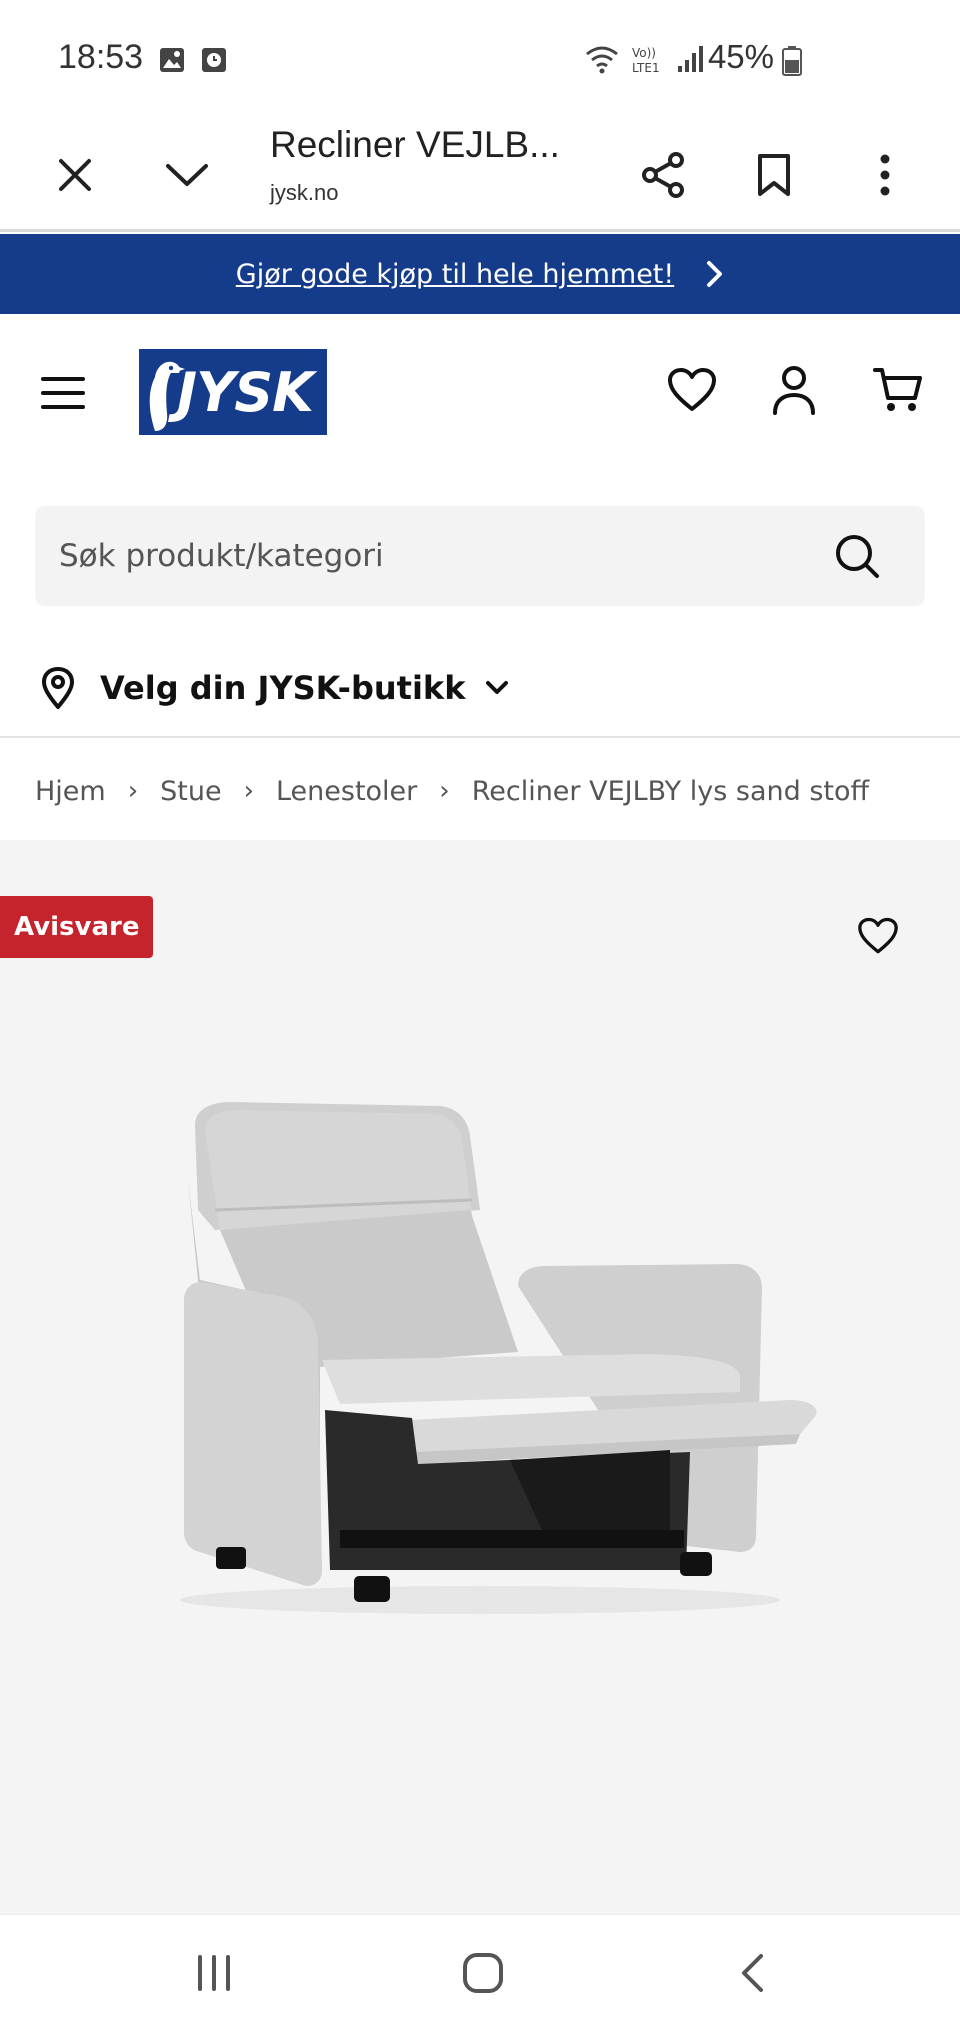 The height and width of the screenshot is (2027, 960). Describe the element at coordinates (740, 56) in the screenshot. I see `battery-percent: 45%` at that location.